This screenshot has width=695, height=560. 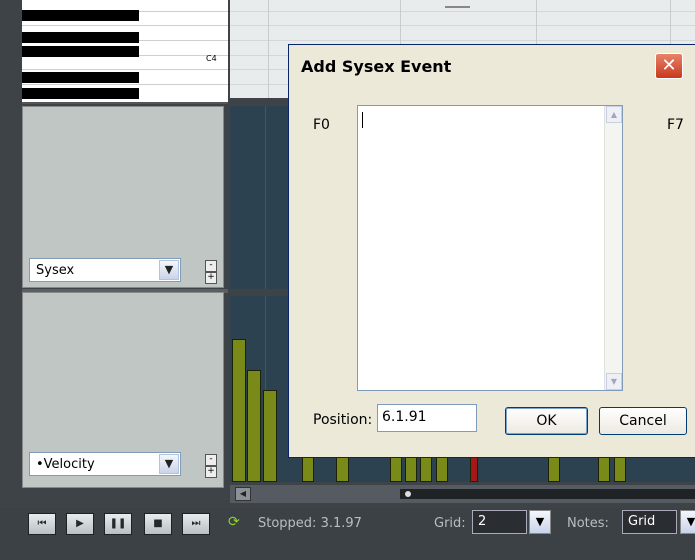 What do you see at coordinates (123, 197) in the screenshot?
I see `sysex-lane-header: Sysex ▼ - +` at bounding box center [123, 197].